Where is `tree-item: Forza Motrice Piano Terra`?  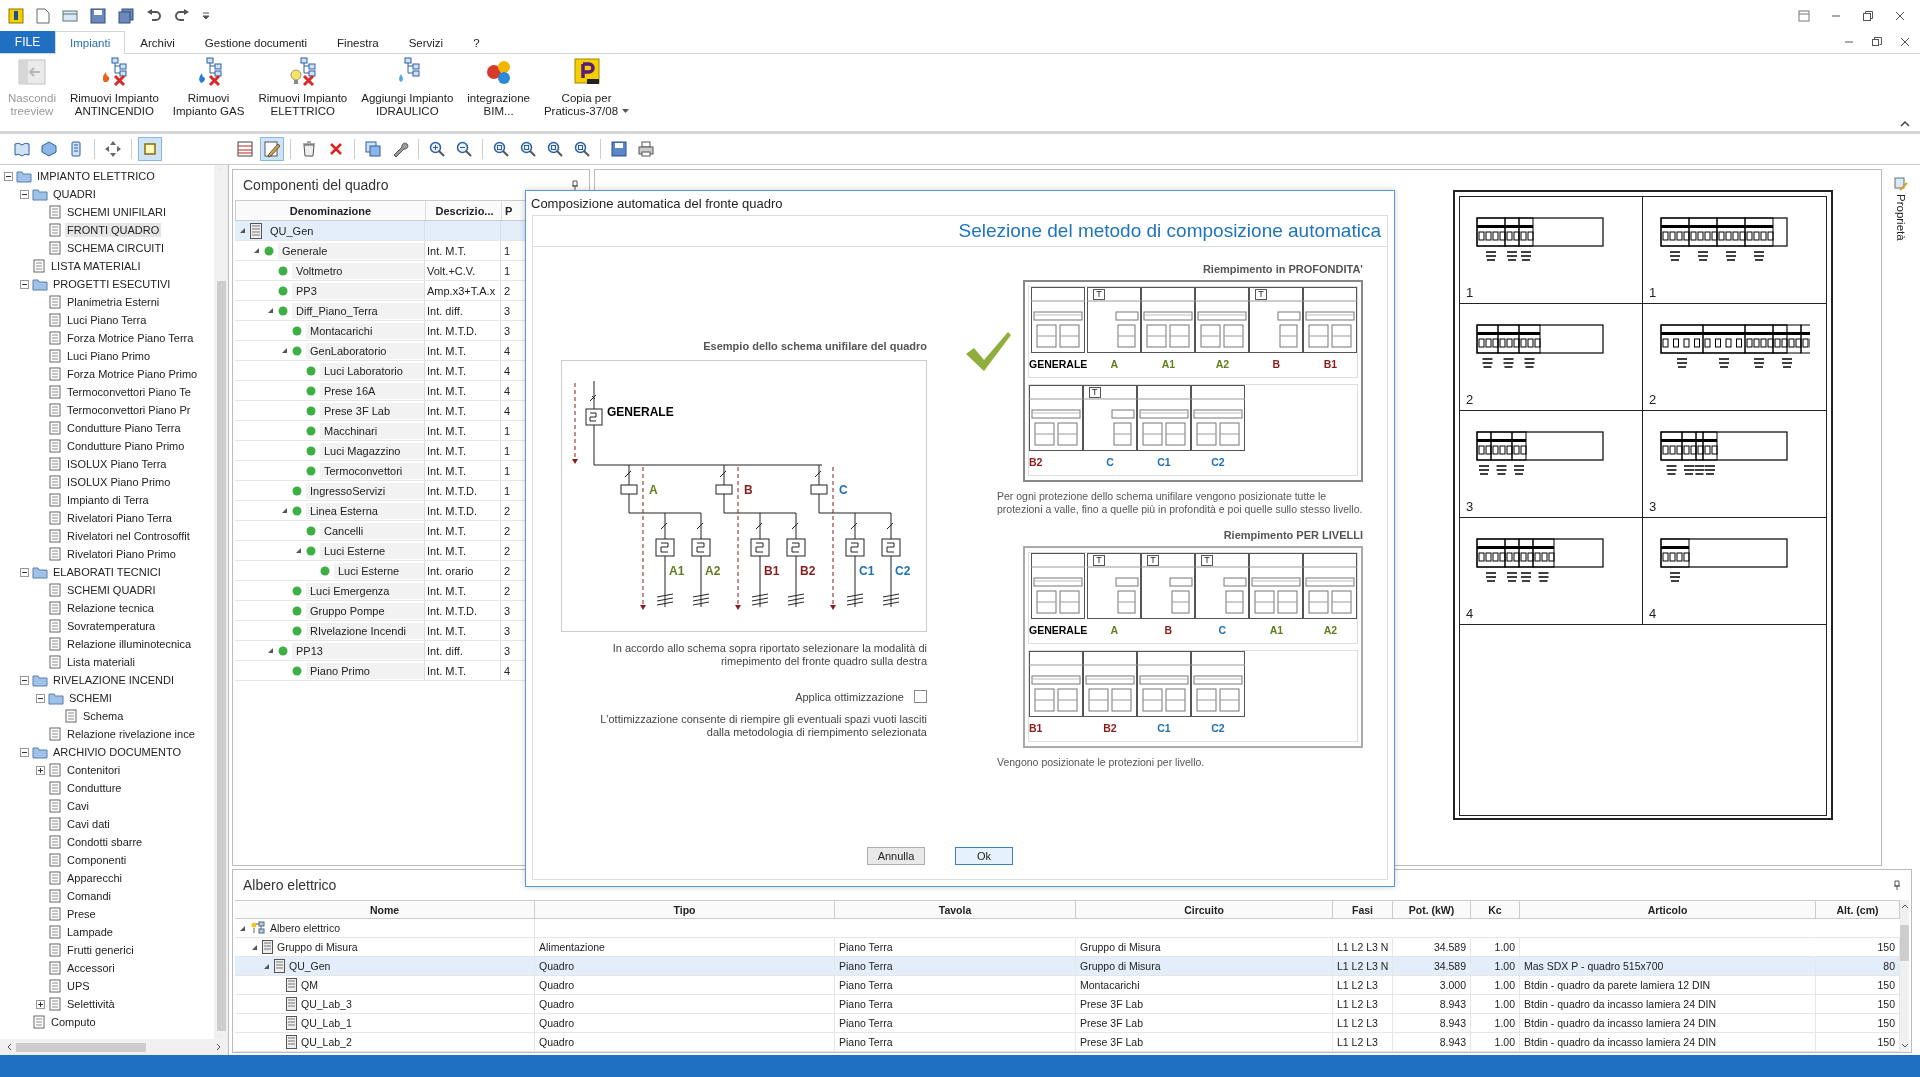
tree-item: Forza Motrice Piano Terra is located at coordinates (130, 338).